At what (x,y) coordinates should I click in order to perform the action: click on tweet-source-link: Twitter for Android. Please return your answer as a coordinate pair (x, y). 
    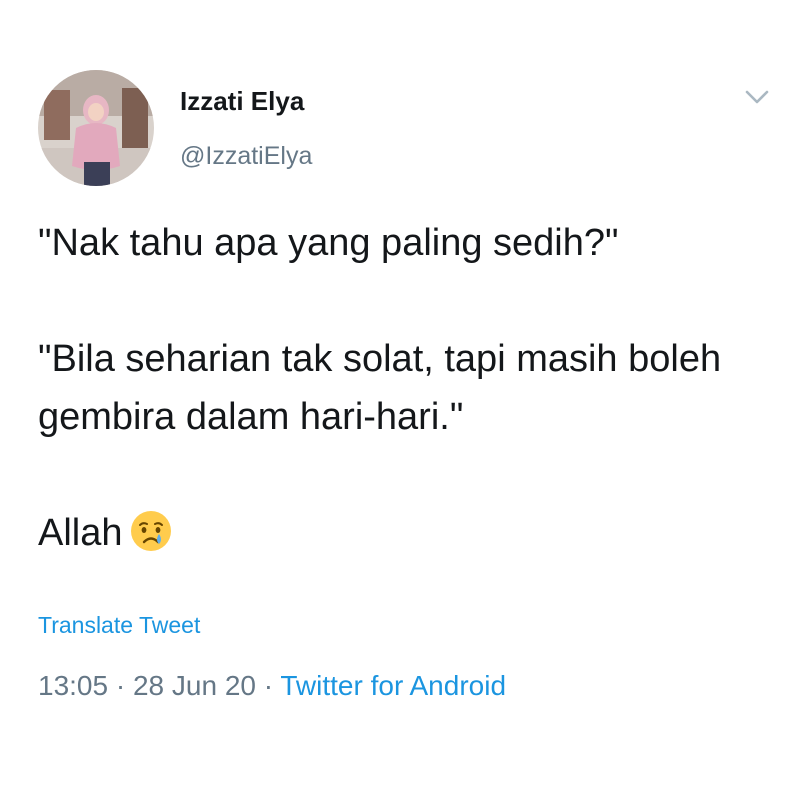
    Looking at the image, I should click on (393, 685).